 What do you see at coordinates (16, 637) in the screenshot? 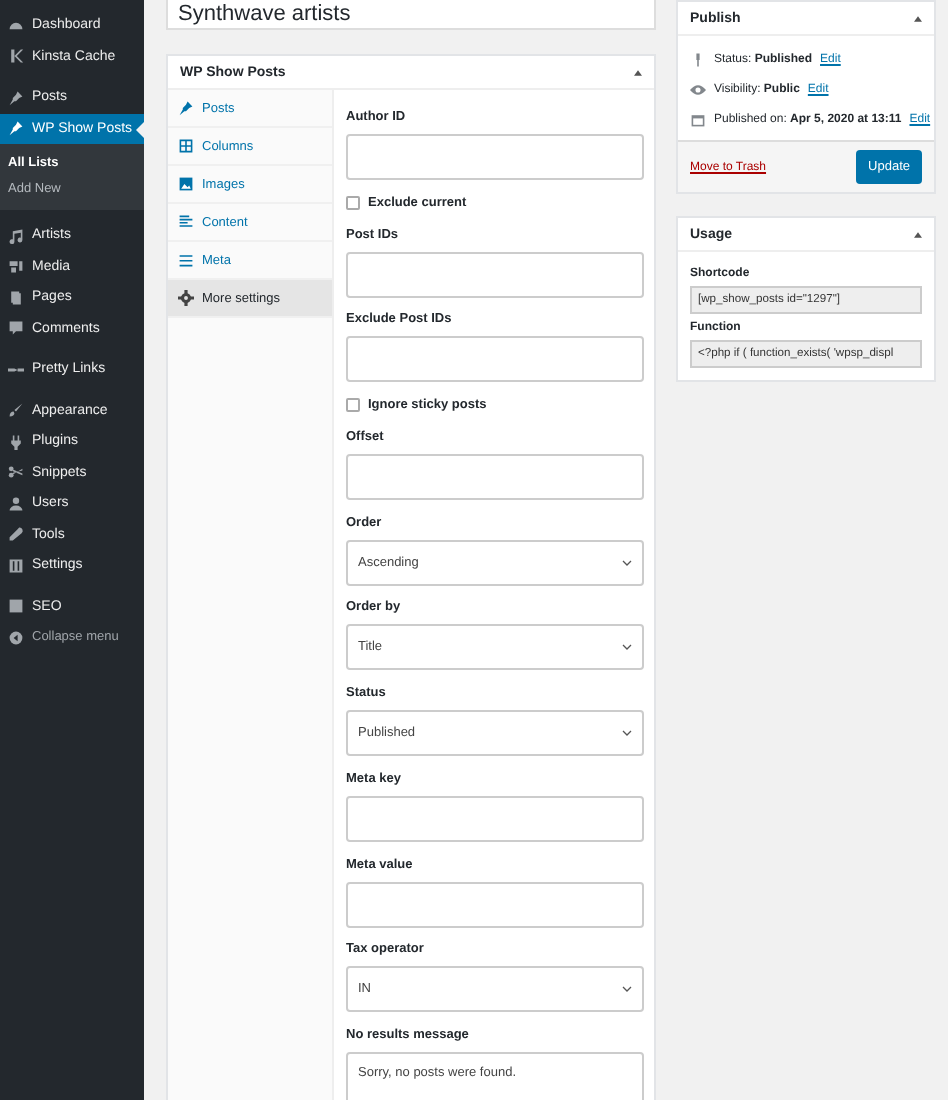
I see `collapse-icon` at bounding box center [16, 637].